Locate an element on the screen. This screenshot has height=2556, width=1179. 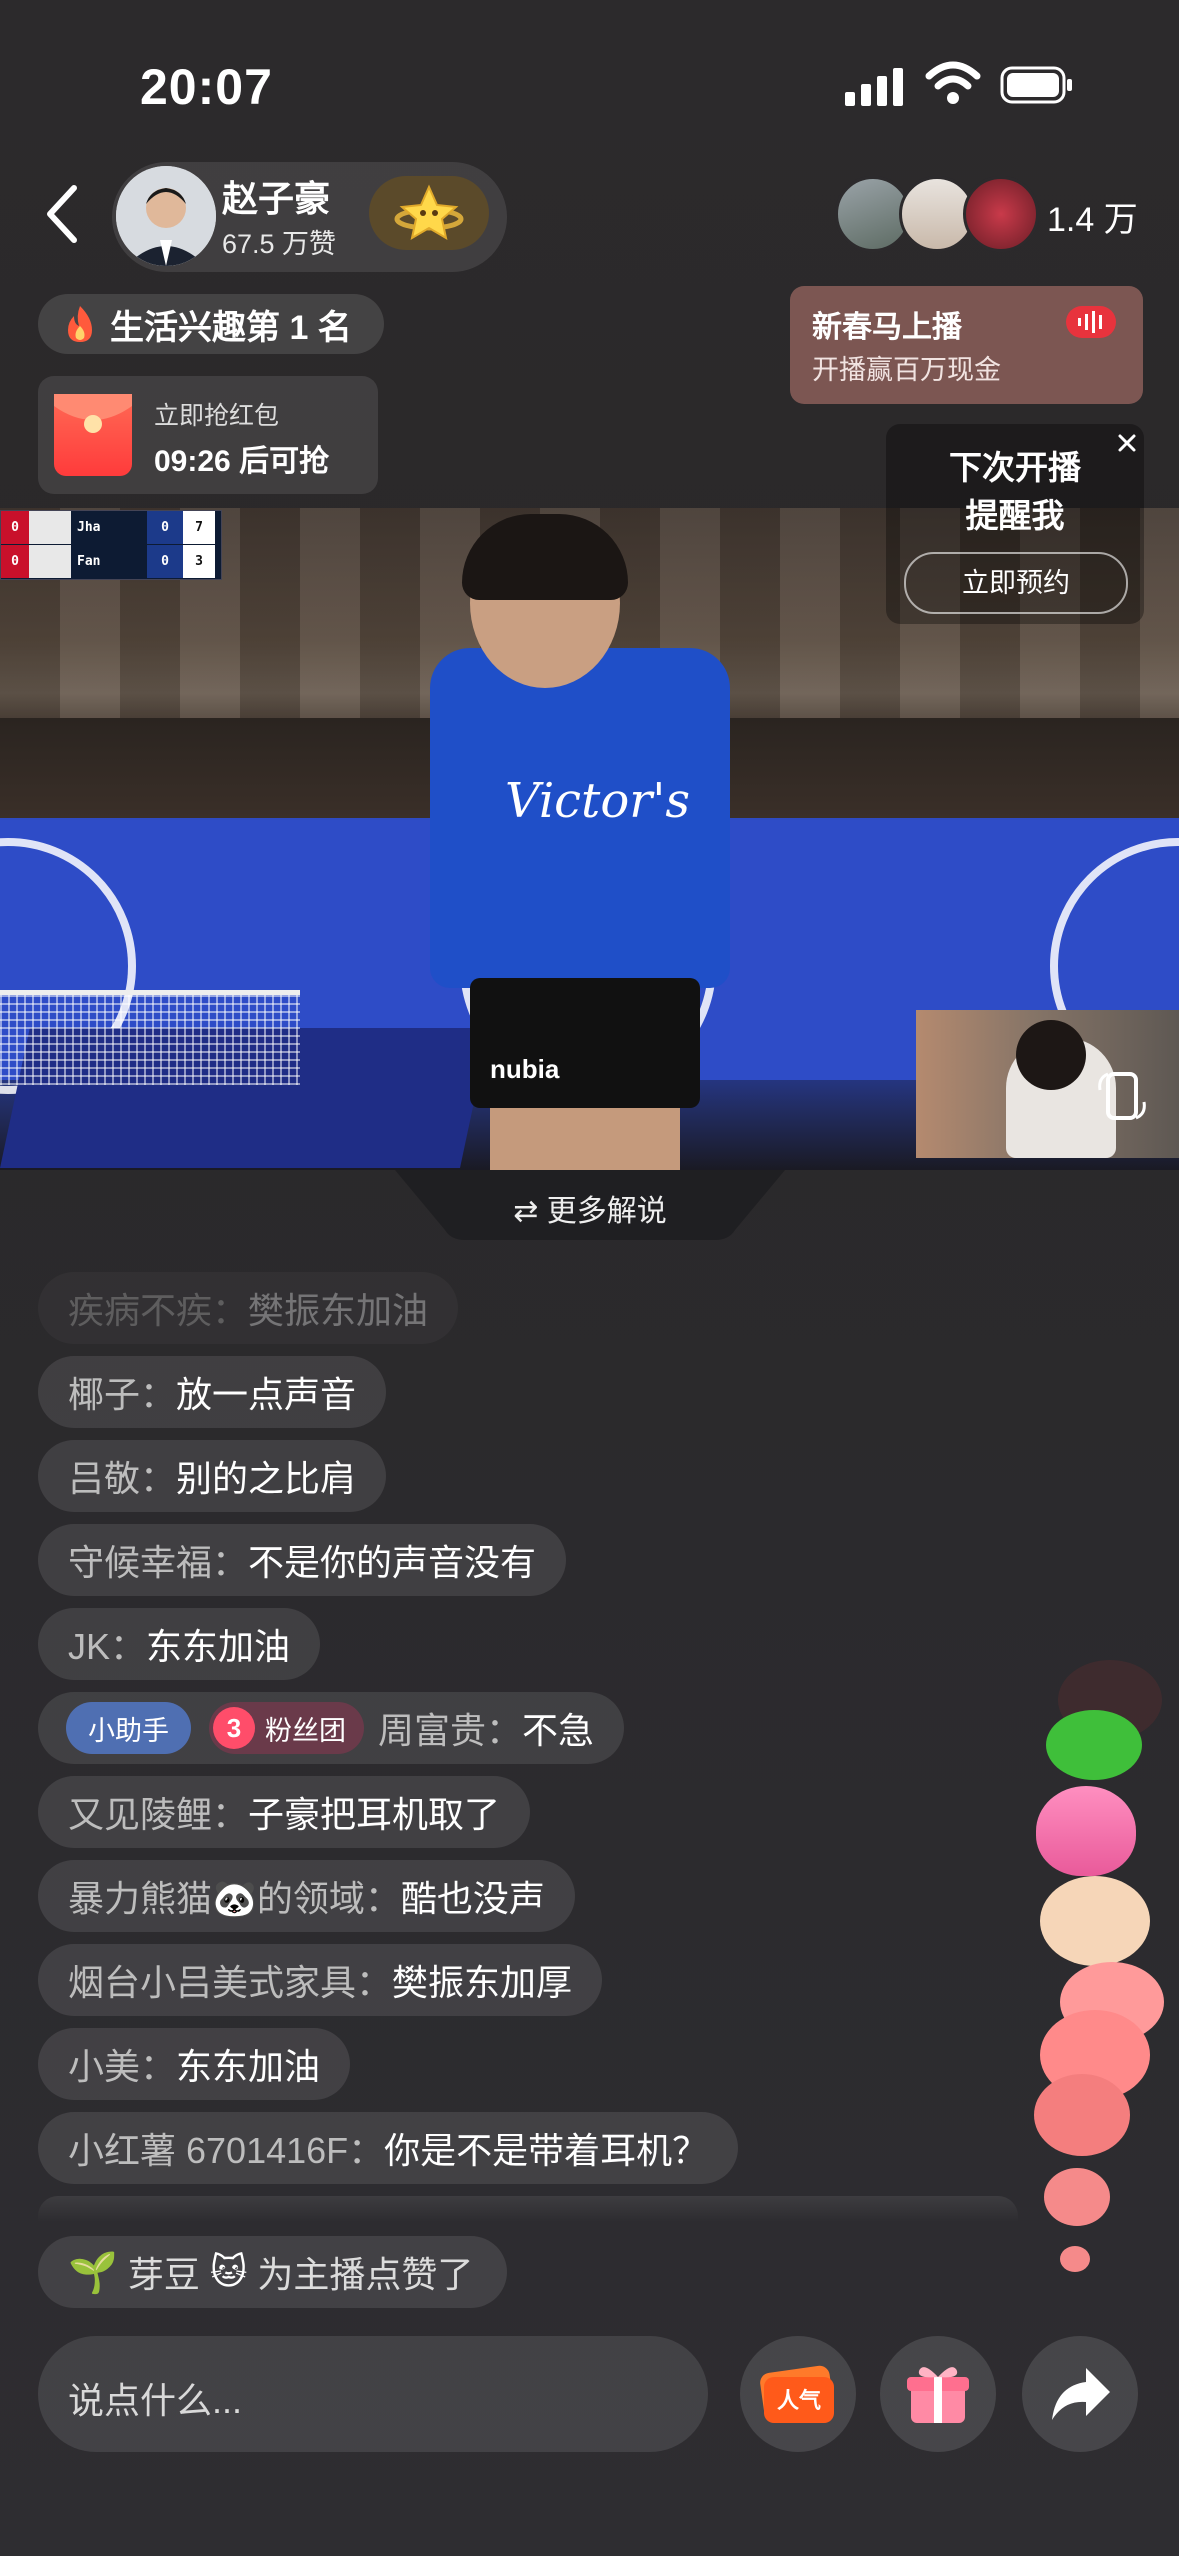
wifi-icon is located at coordinates (953, 82).